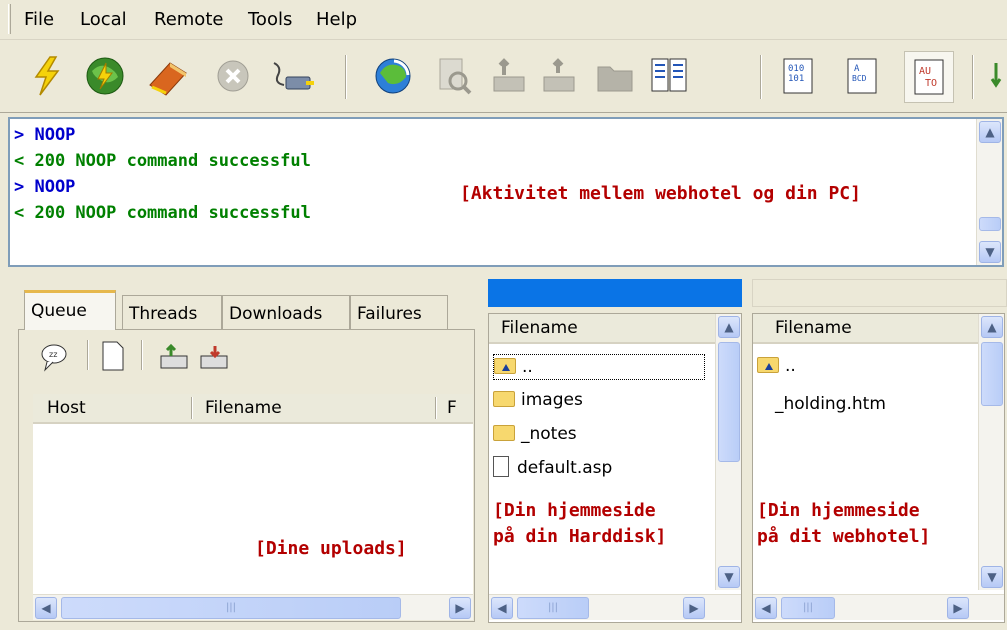 This screenshot has height=630, width=1007. Describe the element at coordinates (565, 468) in the screenshot. I see `file-name: default.asp` at that location.